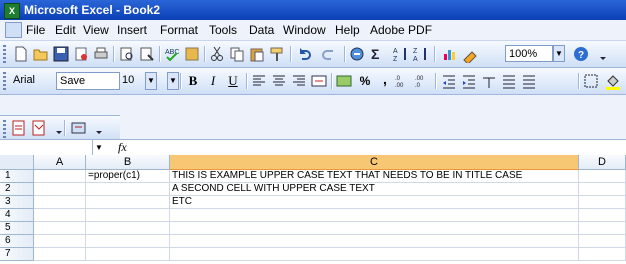 Image resolution: width=626 pixels, height=264 pixels. Describe the element at coordinates (12, 11) in the screenshot. I see `excel-icon: X` at that location.